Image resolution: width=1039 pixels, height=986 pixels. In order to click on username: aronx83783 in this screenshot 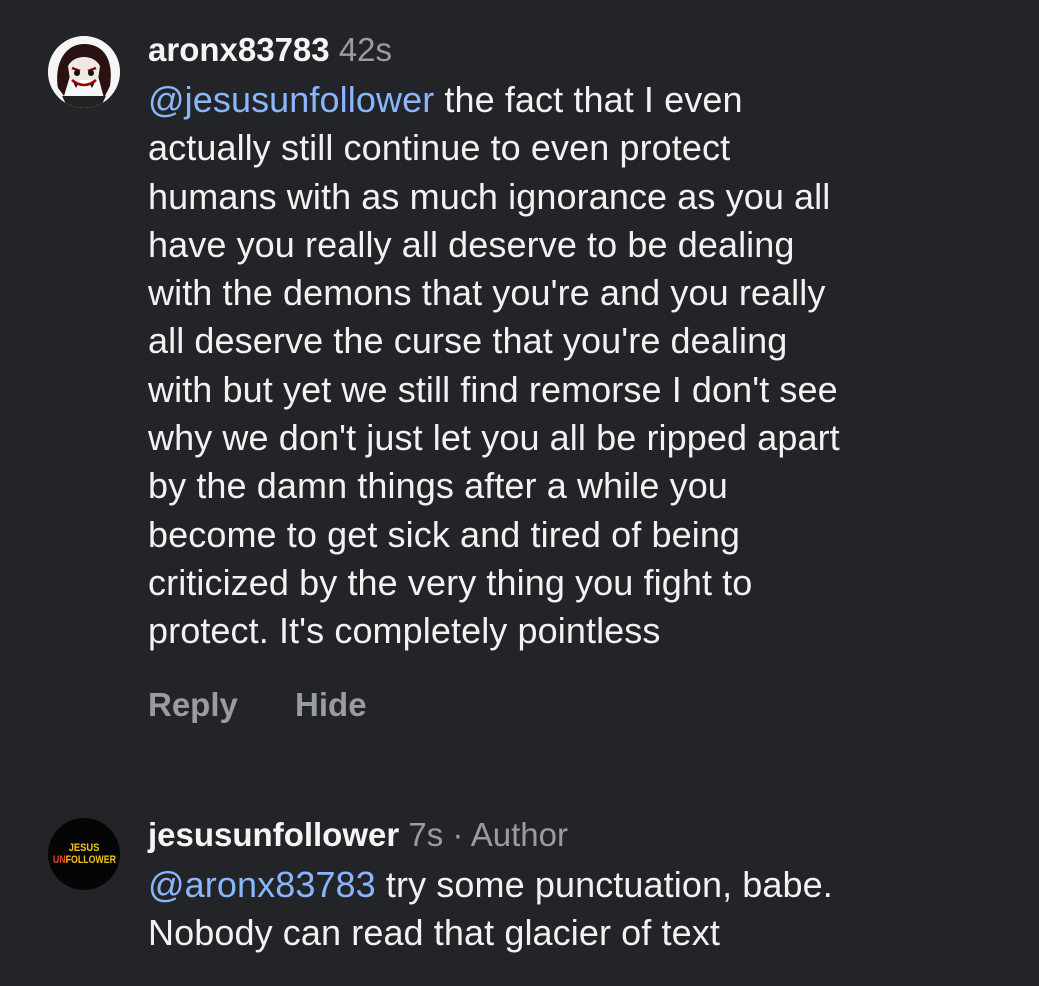, I will do `click(239, 49)`.